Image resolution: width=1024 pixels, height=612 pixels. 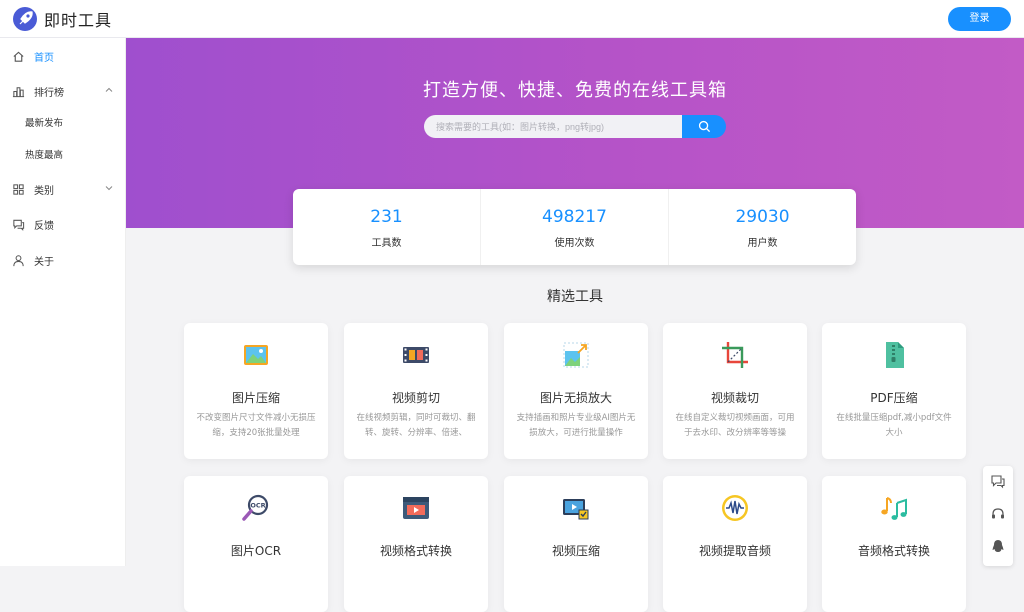 I want to click on audio-wave-icon, so click(x=735, y=508).